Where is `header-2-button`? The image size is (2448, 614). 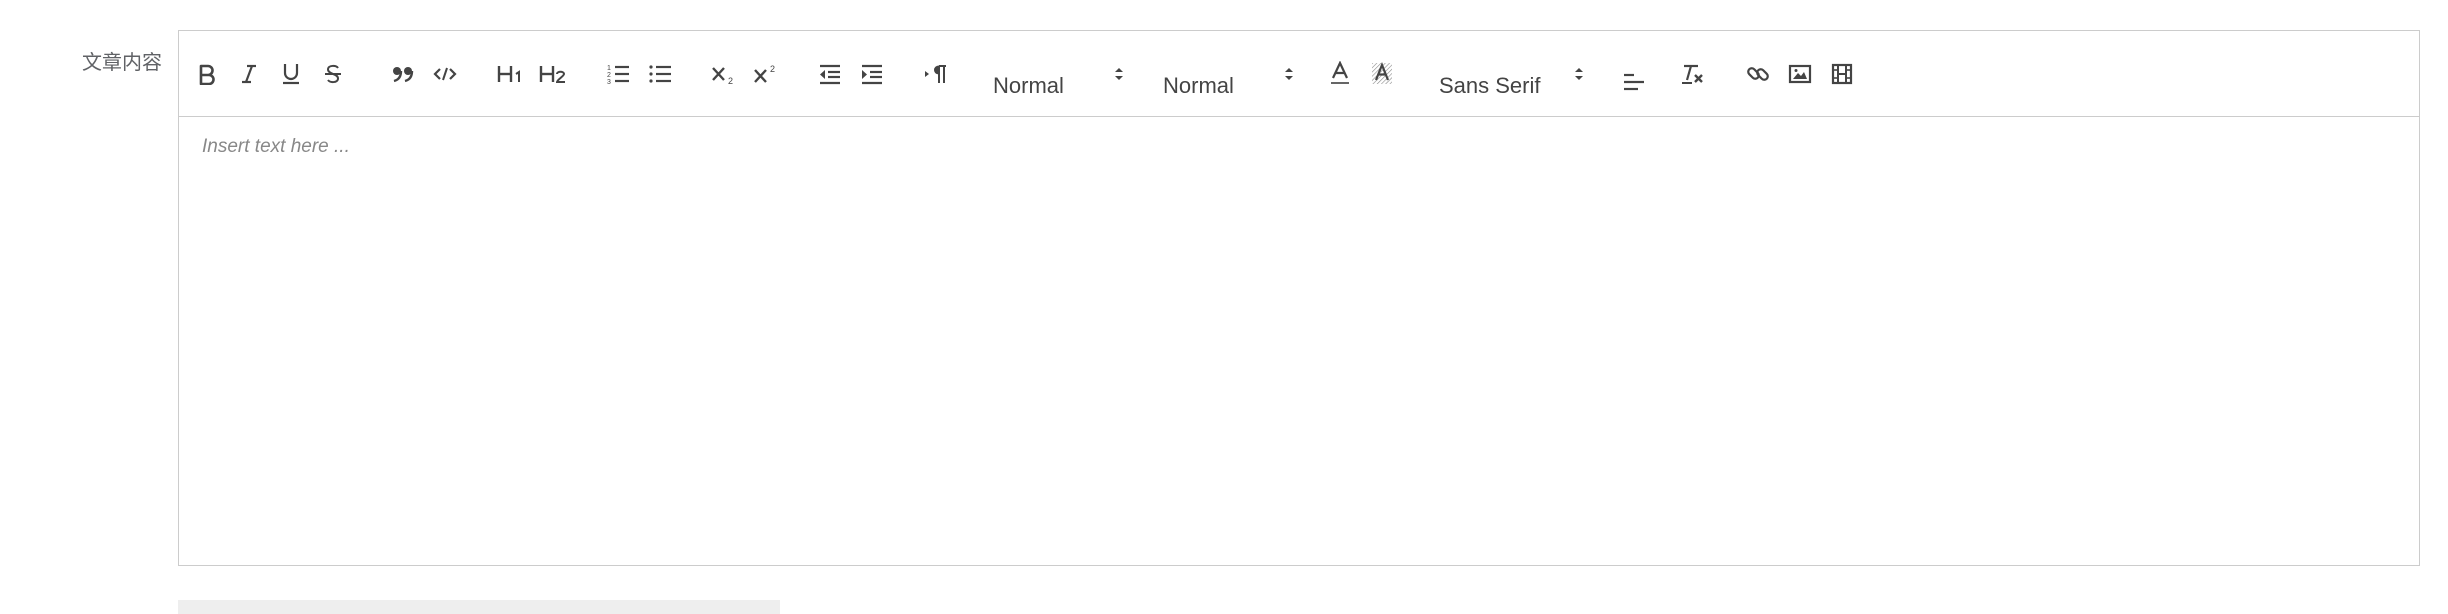
header-2-button is located at coordinates (553, 74).